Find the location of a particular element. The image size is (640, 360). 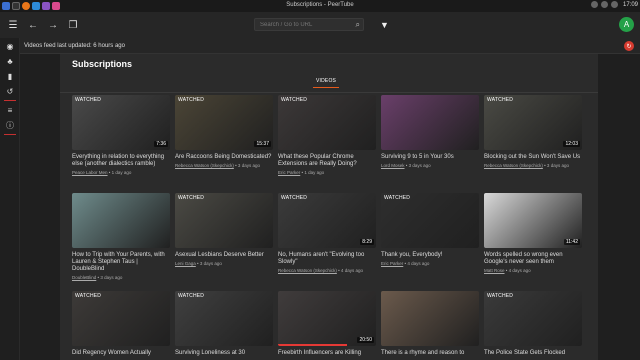

video-title: Surviving 9 to 5 in Your 30s is located at coordinates (430, 157).